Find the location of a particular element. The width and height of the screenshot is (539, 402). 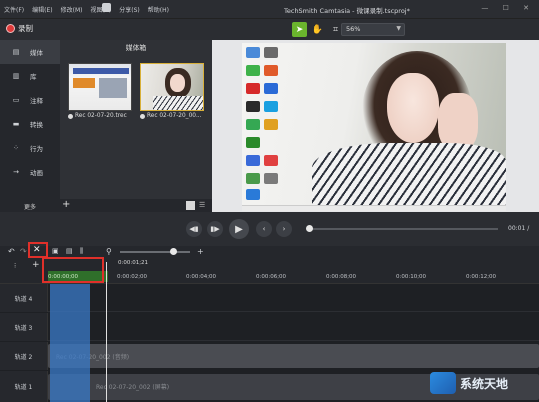

playhead-handle is located at coordinates (106, 7).